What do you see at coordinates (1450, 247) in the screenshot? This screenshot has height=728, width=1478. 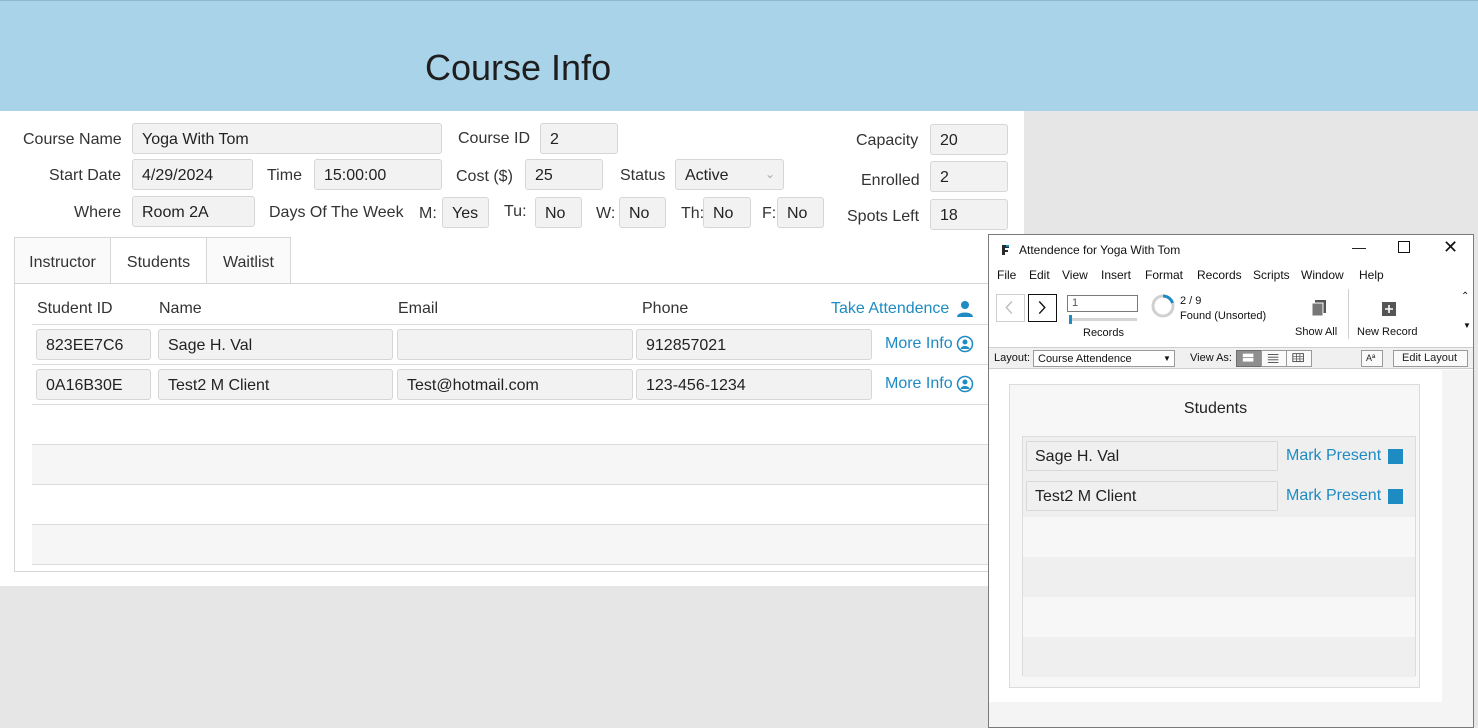 I see `close-icon: ✕` at bounding box center [1450, 247].